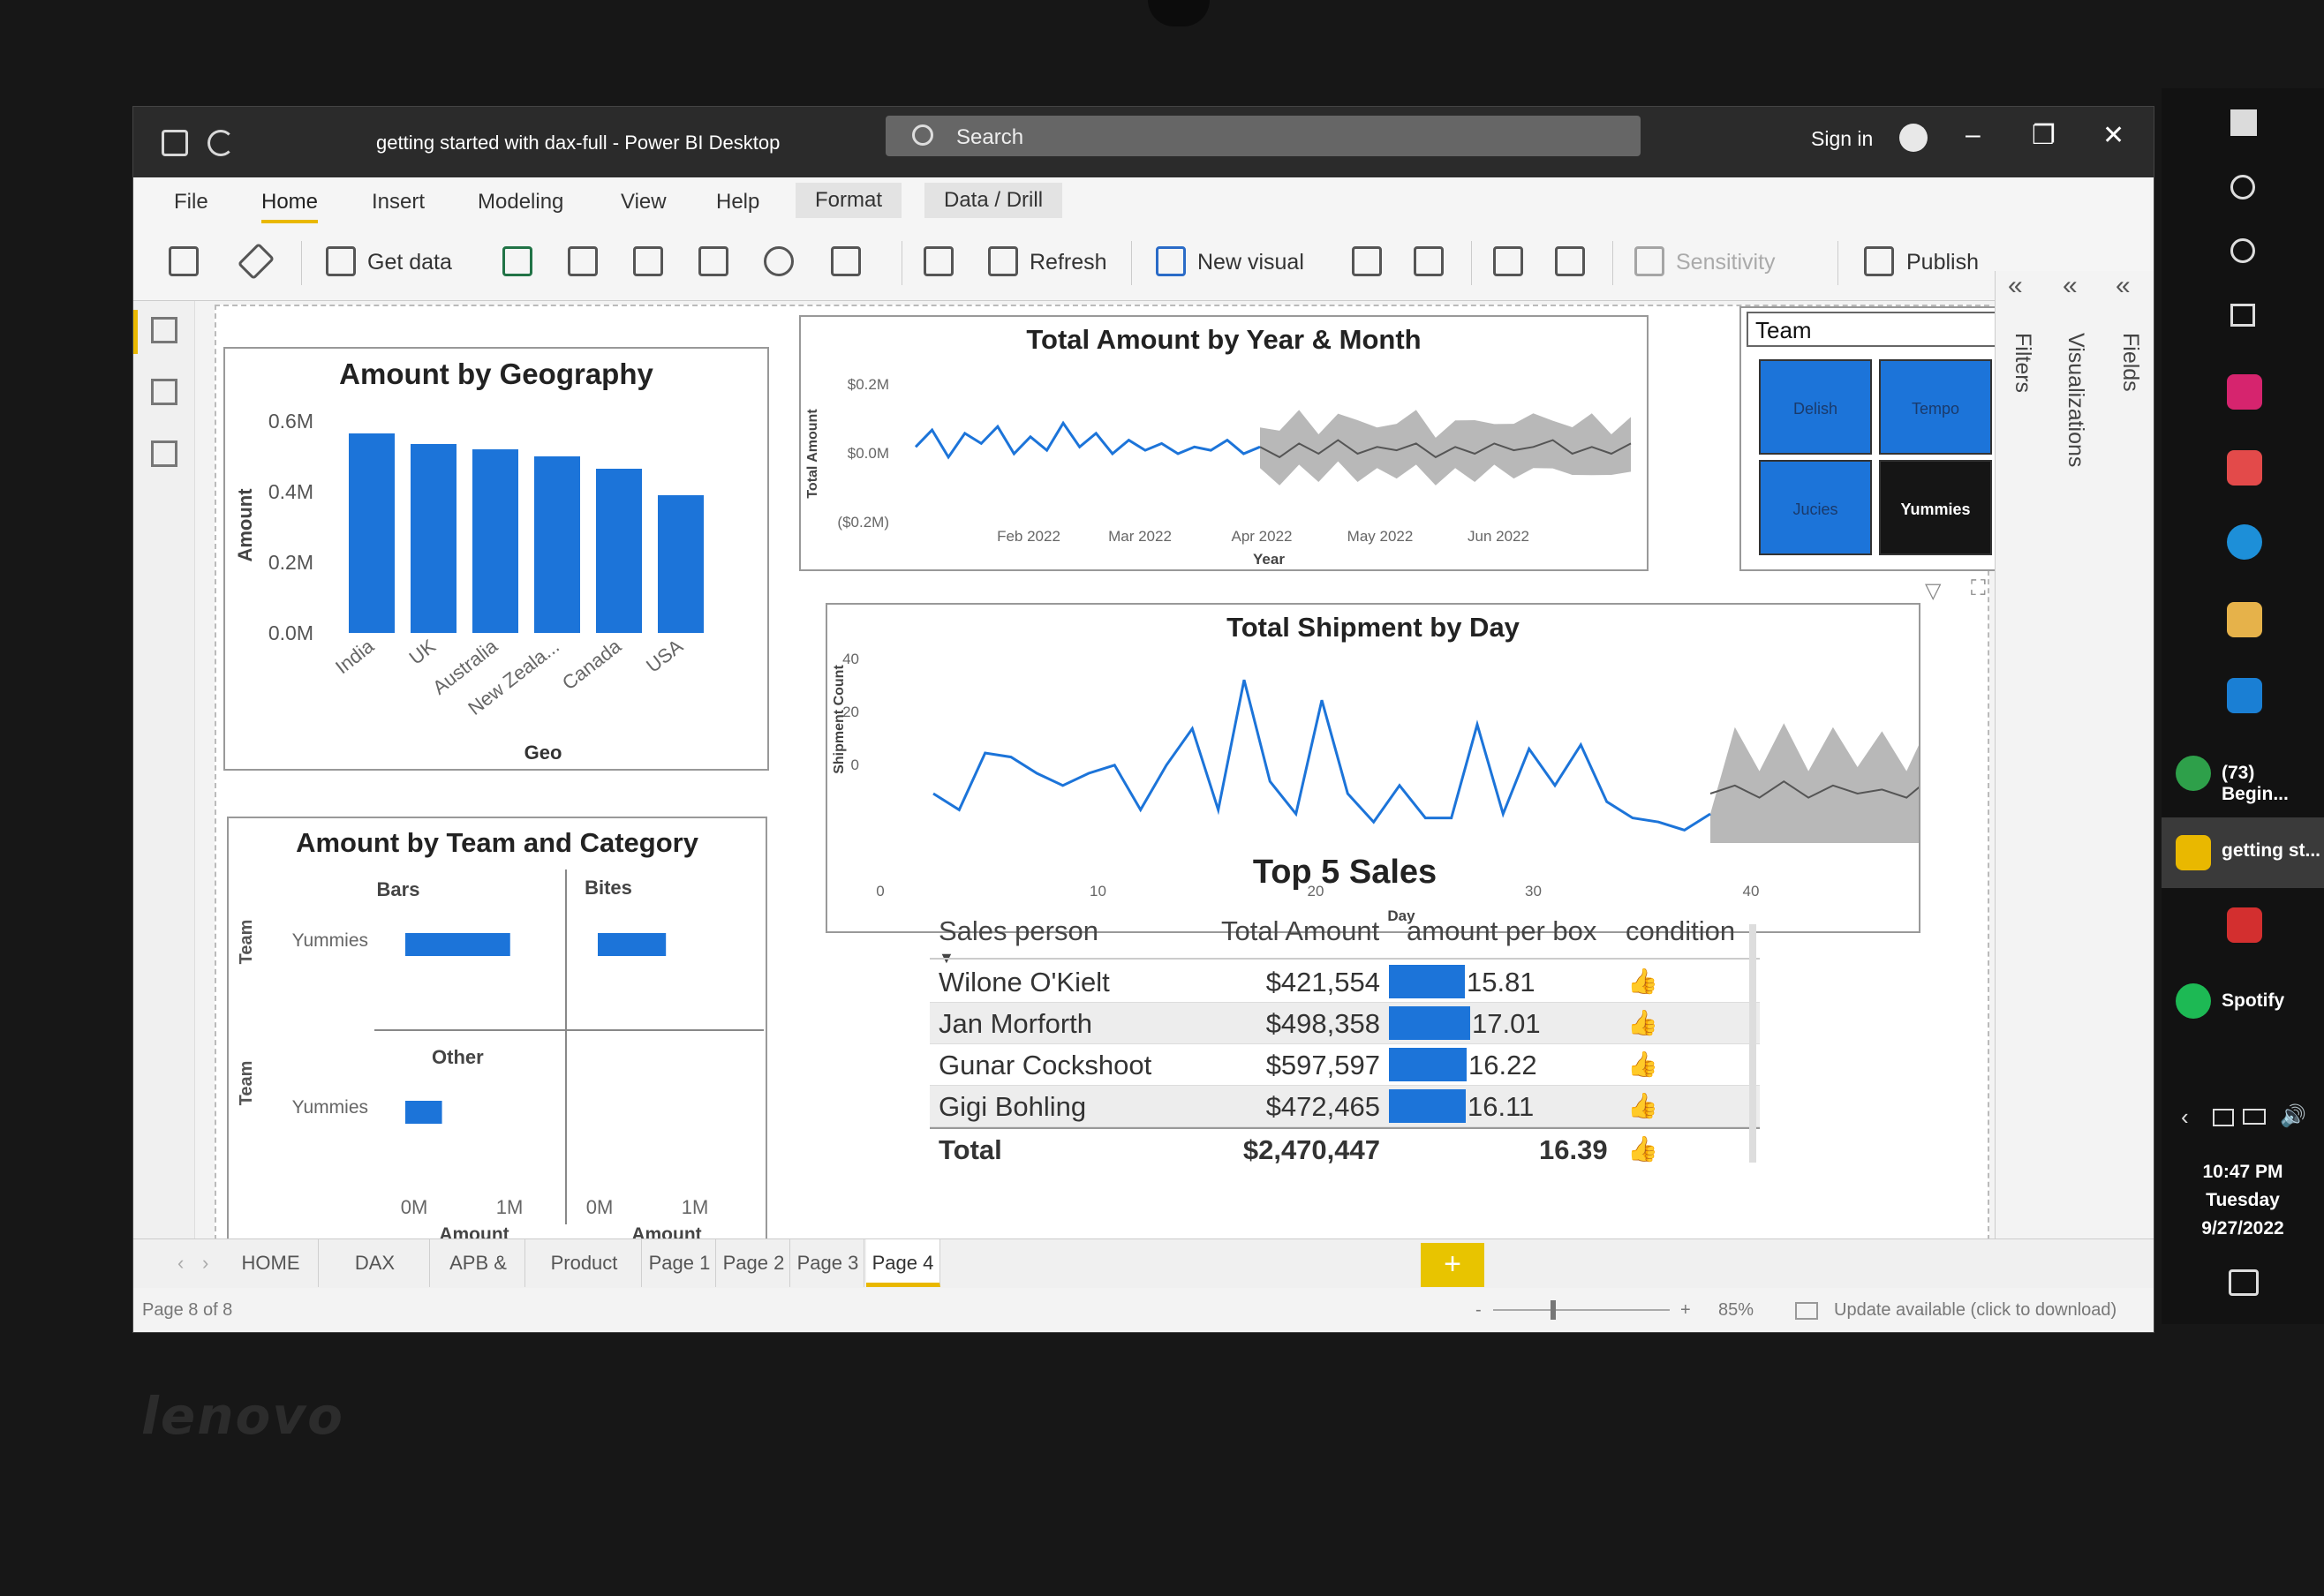  Describe the element at coordinates (2254, 1117) in the screenshot. I see `battery-icon` at that location.